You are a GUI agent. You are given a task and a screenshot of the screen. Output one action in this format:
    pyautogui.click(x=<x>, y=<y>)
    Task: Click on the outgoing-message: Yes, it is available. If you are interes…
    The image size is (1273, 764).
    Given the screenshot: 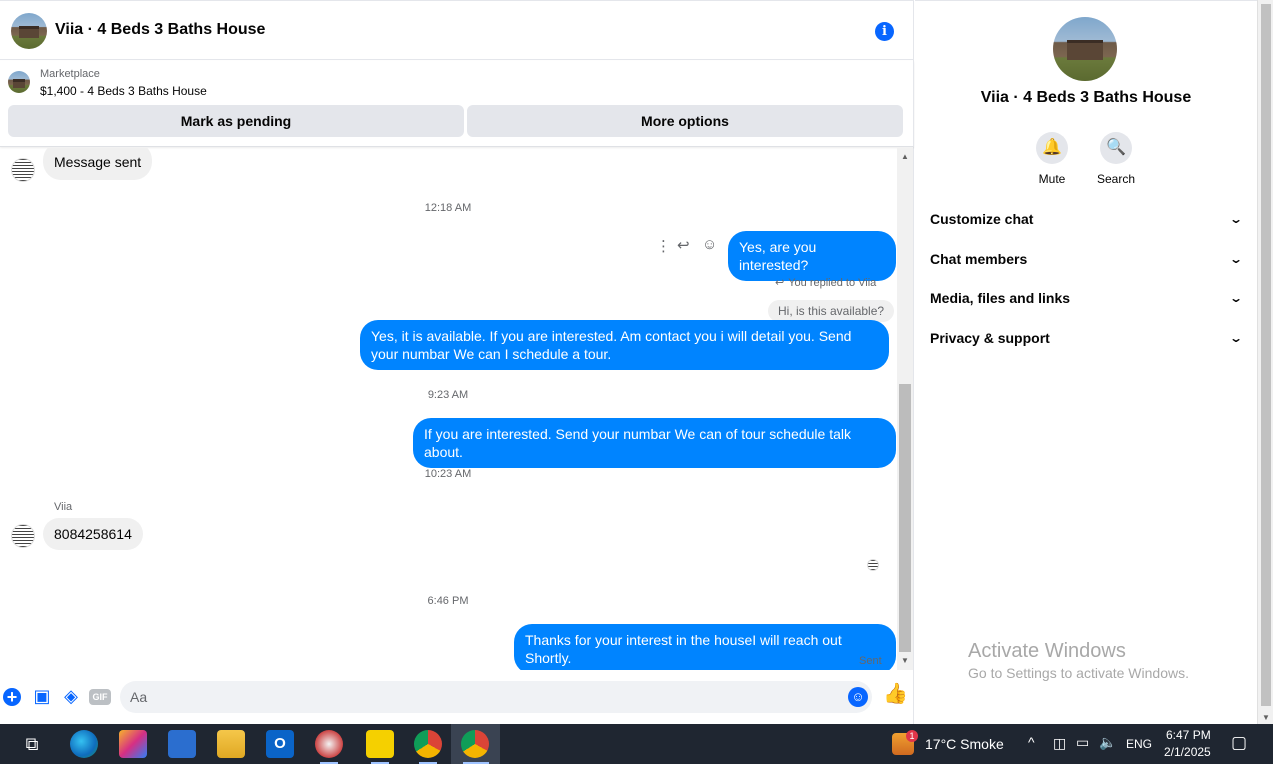 What is the action you would take?
    pyautogui.click(x=624, y=345)
    